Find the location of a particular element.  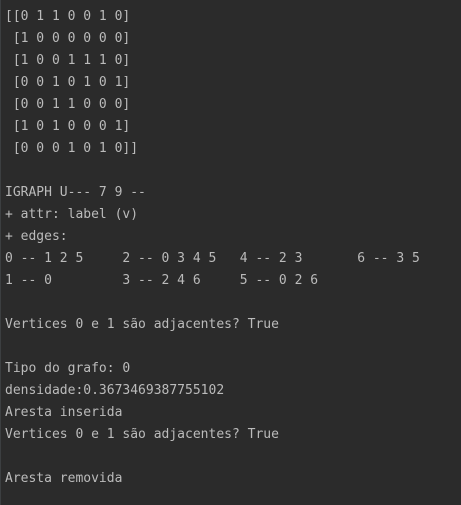

adjacency-result-2: Vertices 0 e 1 são adjacentes? True is located at coordinates (142, 434).